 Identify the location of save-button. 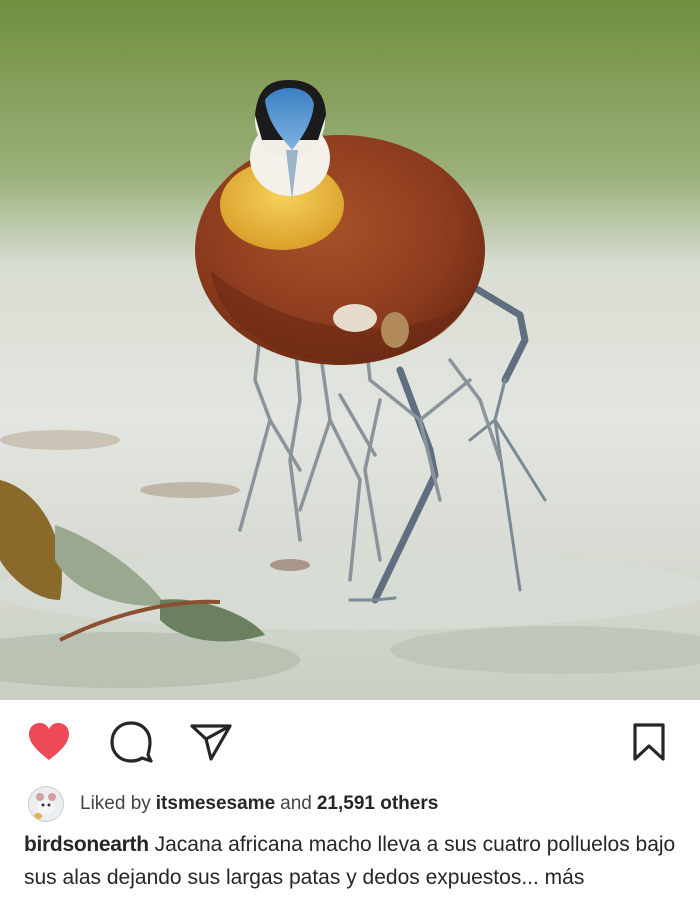
(649, 742).